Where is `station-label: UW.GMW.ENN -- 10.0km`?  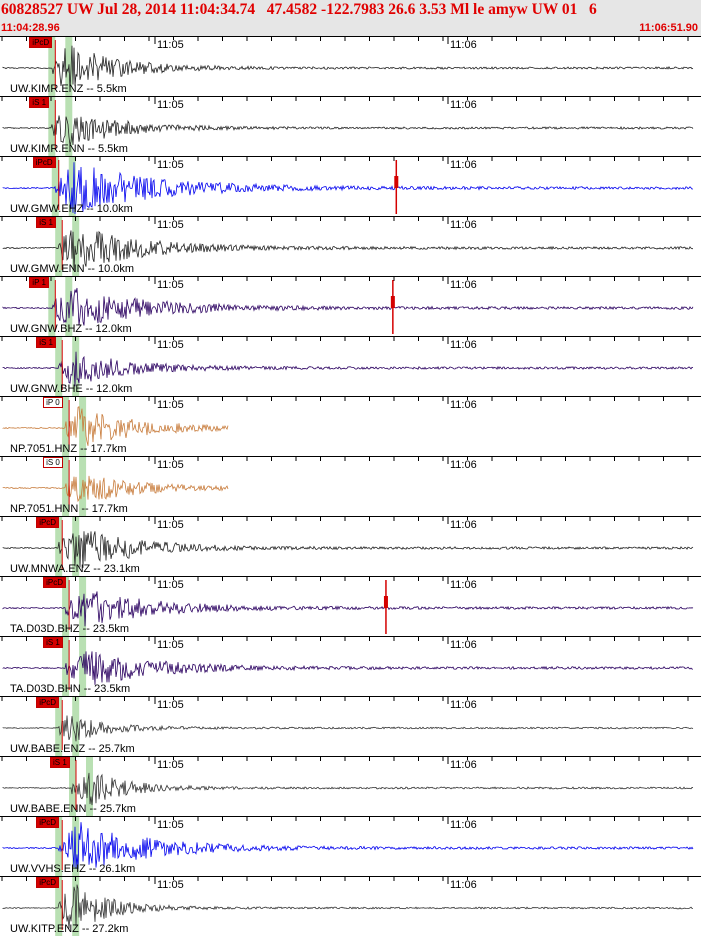 station-label: UW.GMW.ENN -- 10.0km is located at coordinates (72, 269).